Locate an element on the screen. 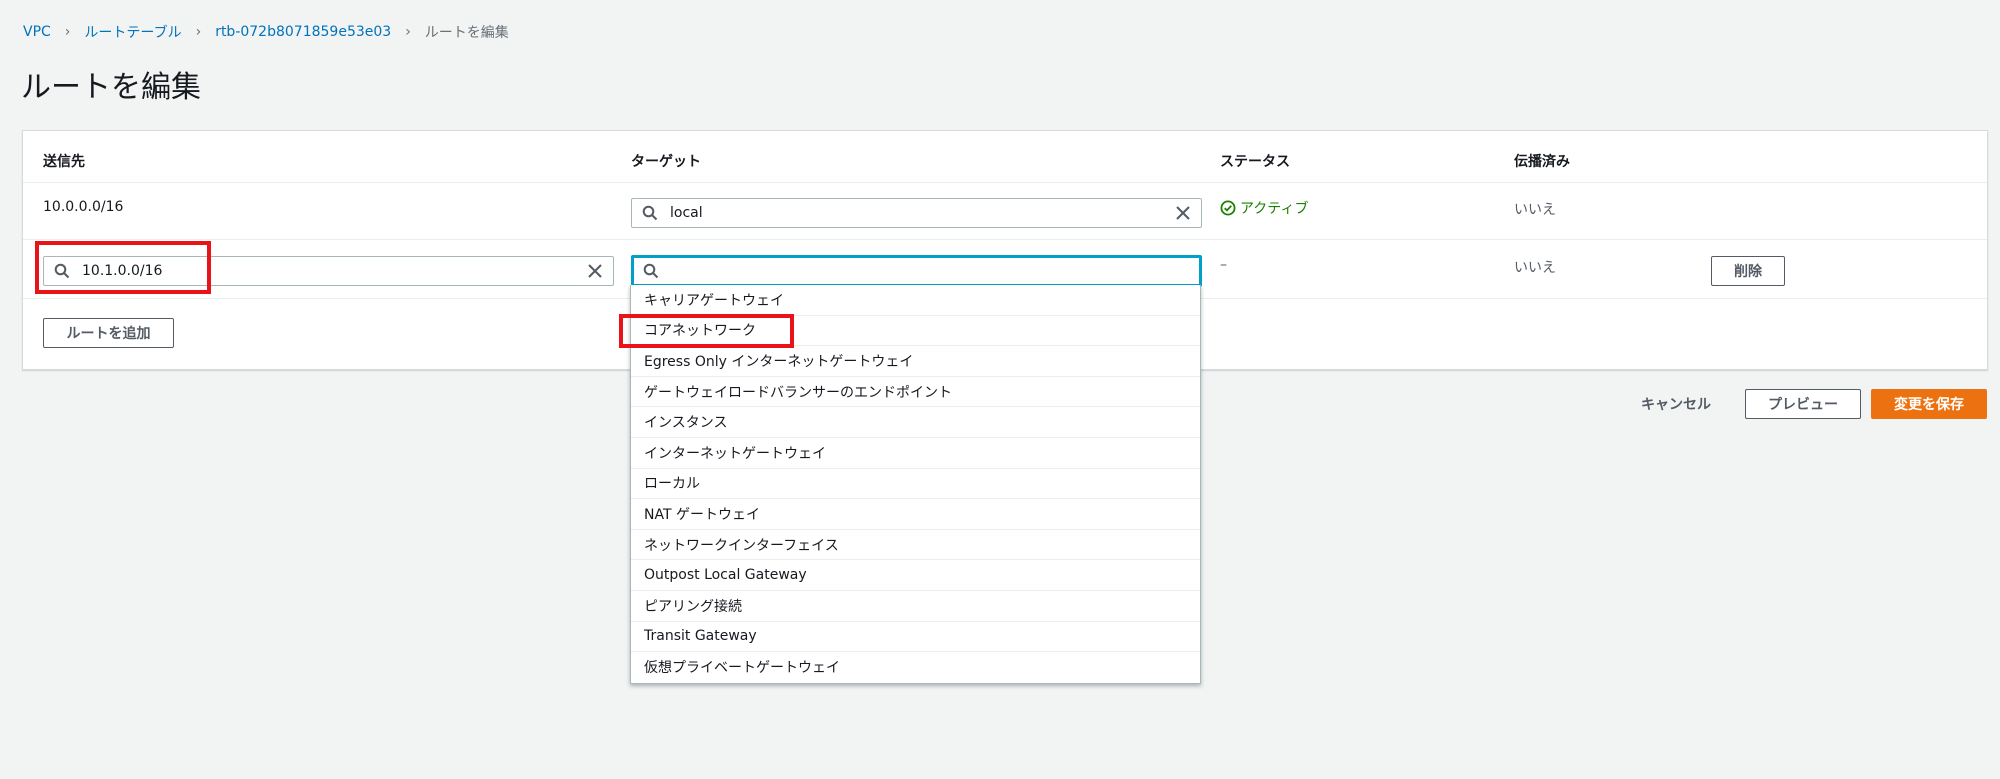  breadcrumb-current: ルートを編集 is located at coordinates (466, 33).